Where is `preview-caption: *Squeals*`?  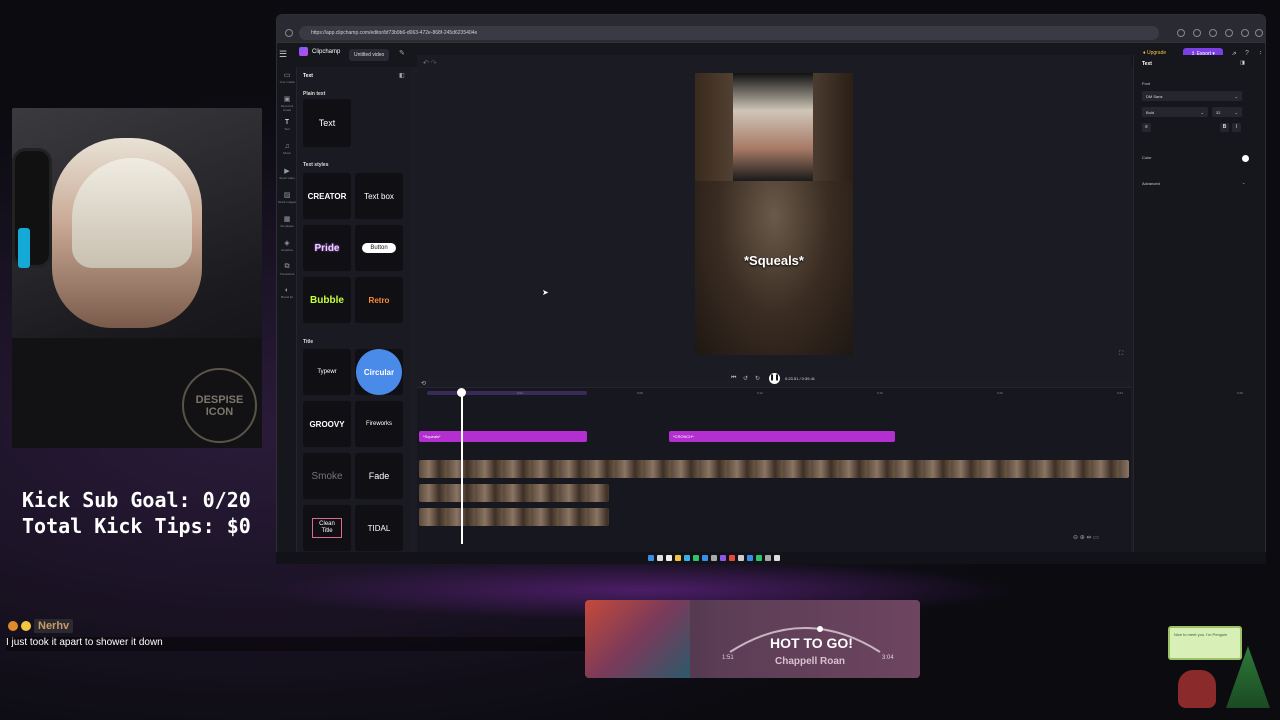 preview-caption: *Squeals* is located at coordinates (774, 260).